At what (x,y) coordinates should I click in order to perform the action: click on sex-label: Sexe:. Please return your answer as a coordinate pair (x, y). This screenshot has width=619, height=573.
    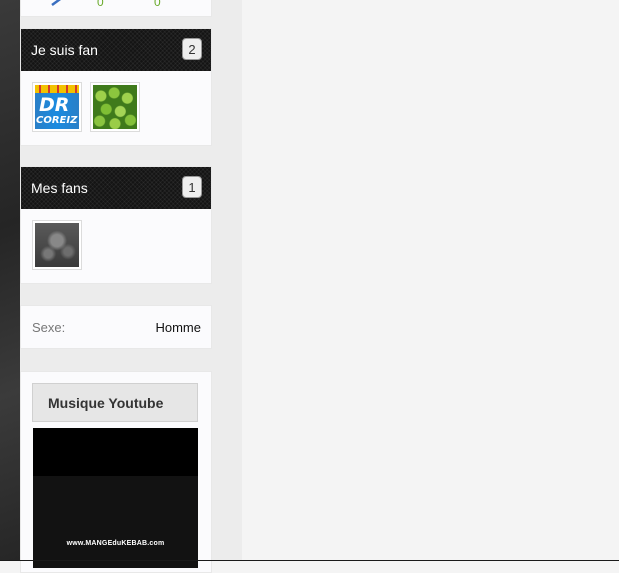
    Looking at the image, I should click on (49, 327).